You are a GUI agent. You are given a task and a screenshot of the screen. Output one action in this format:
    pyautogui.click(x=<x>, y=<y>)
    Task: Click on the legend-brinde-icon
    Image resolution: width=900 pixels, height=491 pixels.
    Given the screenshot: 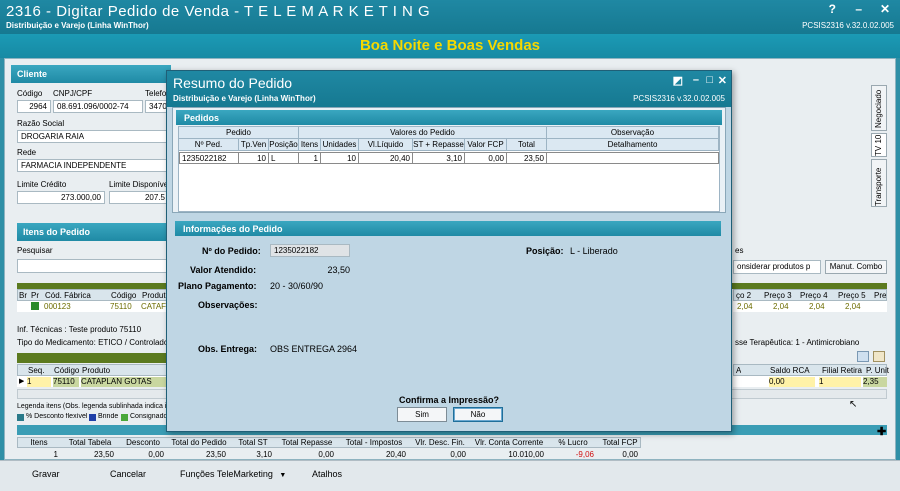 What is the action you would take?
    pyautogui.click(x=92, y=417)
    